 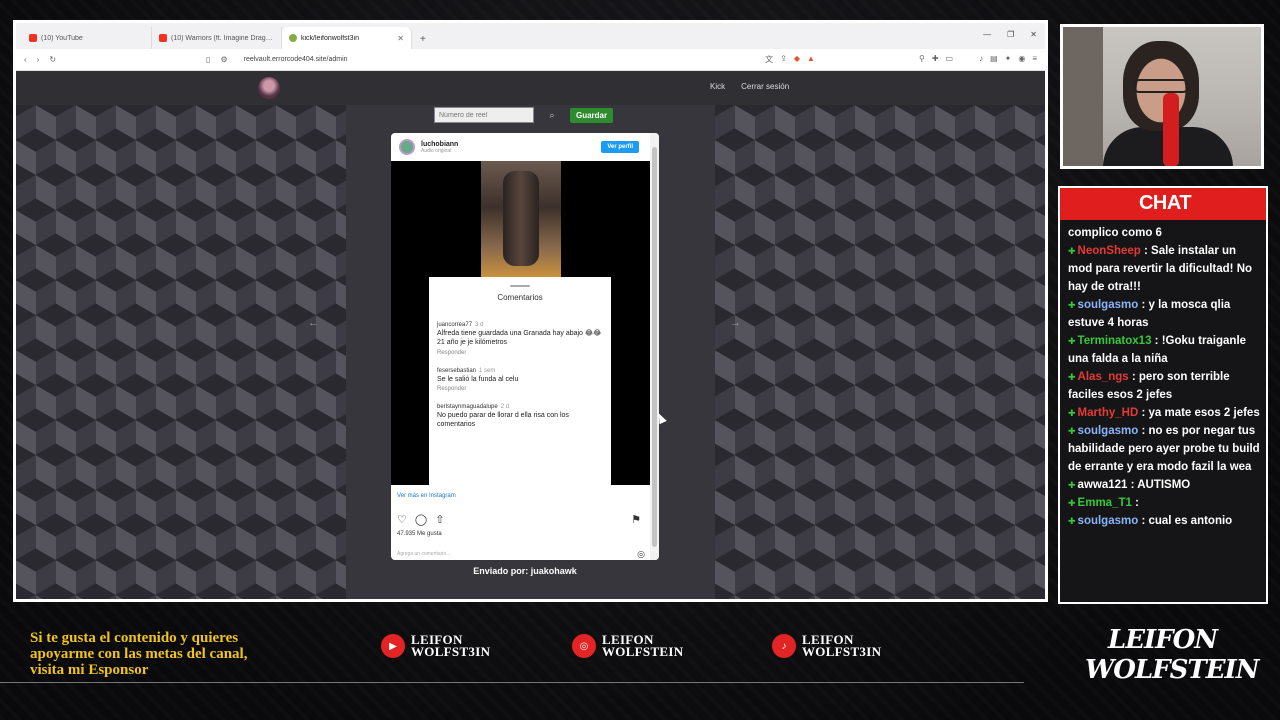 What do you see at coordinates (1164, 503) in the screenshot?
I see `chat-message: ✚ Emma_T1 :` at bounding box center [1164, 503].